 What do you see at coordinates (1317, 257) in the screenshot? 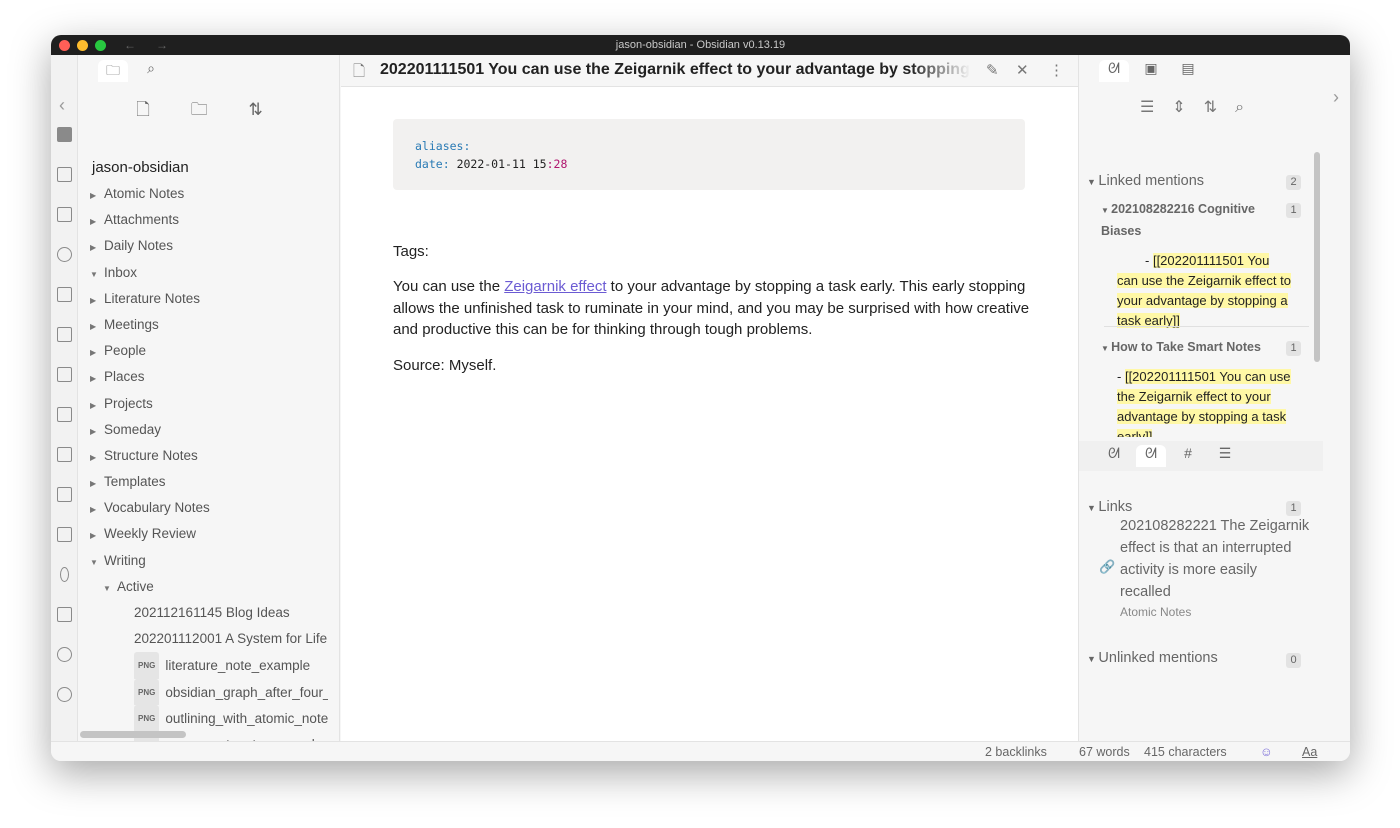
I see `backlinks-scrollbar` at bounding box center [1317, 257].